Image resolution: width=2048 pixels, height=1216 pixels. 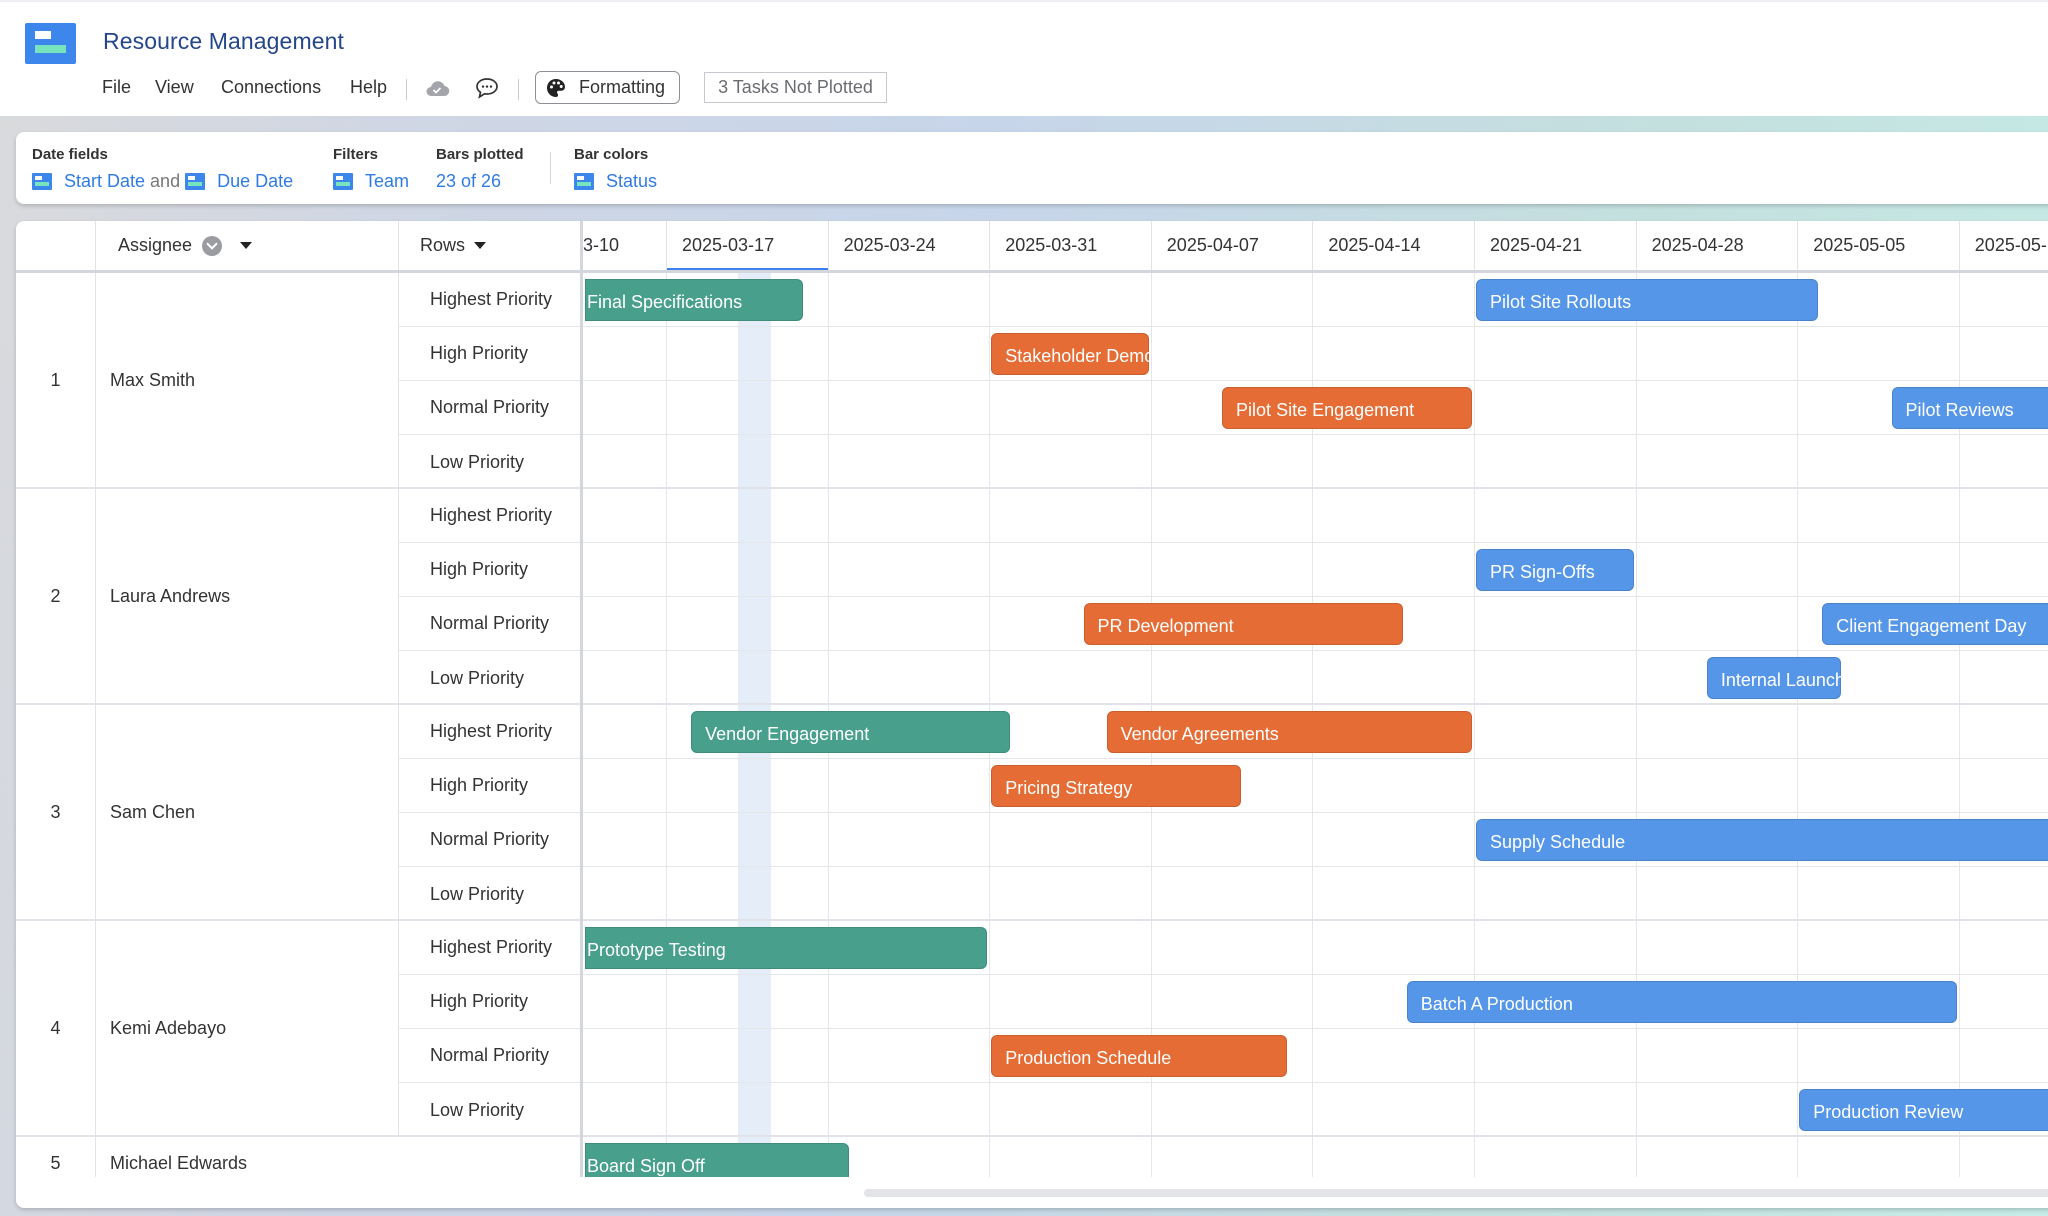 I want to click on task-bar: Production Review, so click(x=1923, y=1110).